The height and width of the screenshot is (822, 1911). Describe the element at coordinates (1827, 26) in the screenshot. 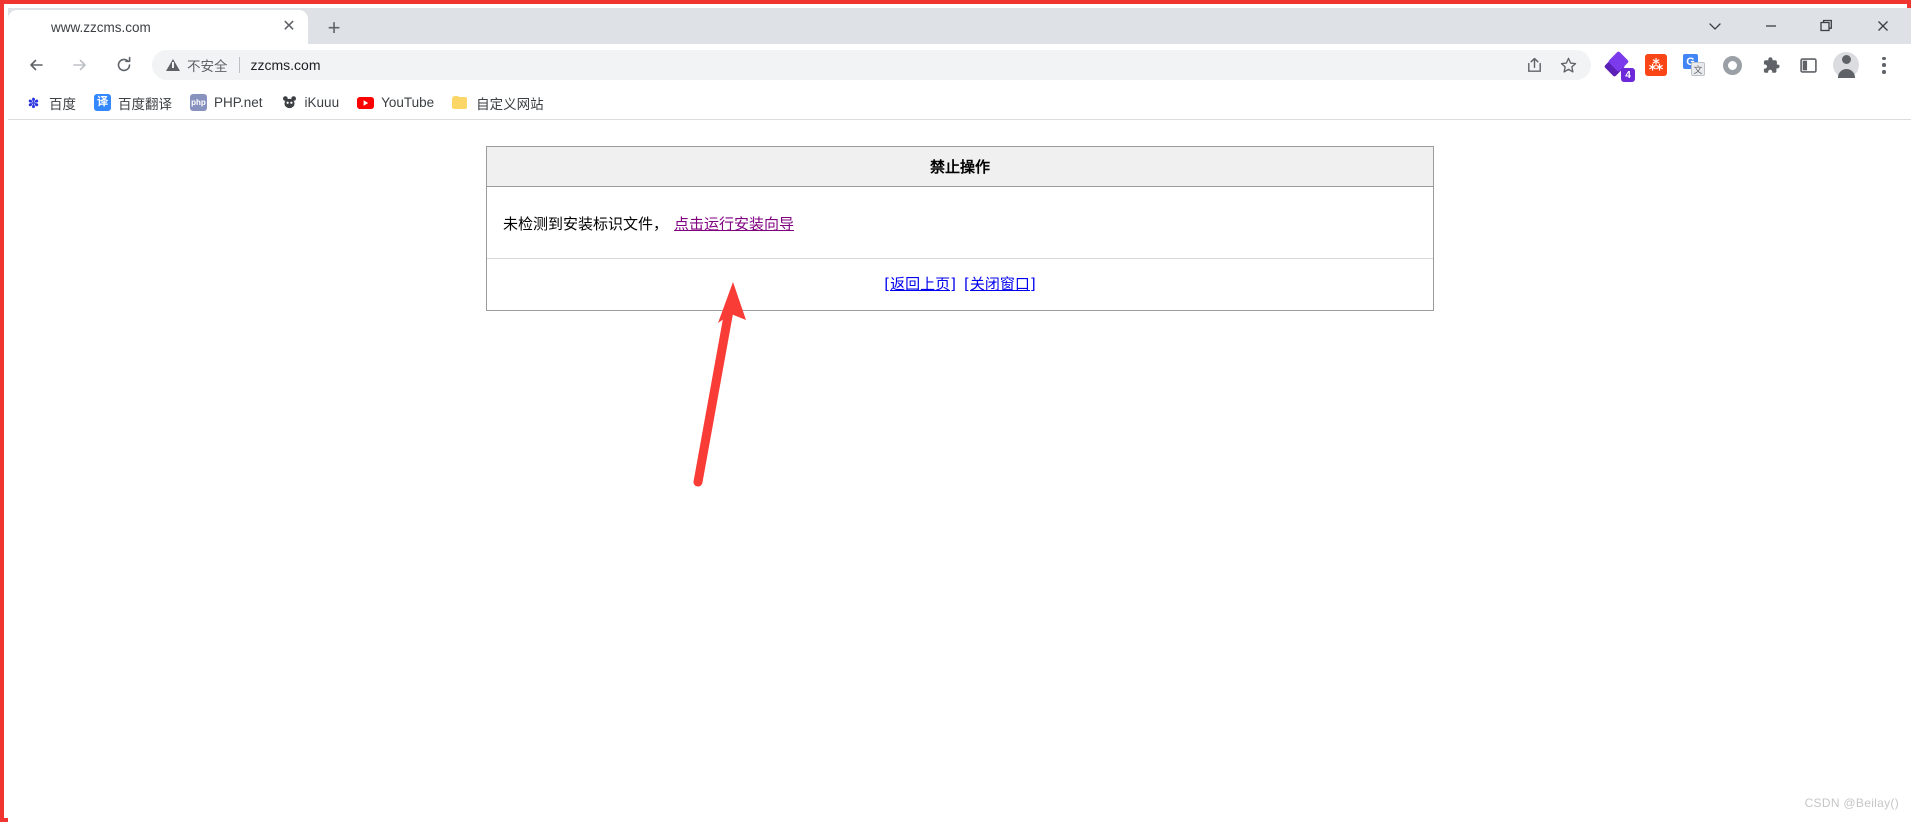

I see `maximize-button` at that location.